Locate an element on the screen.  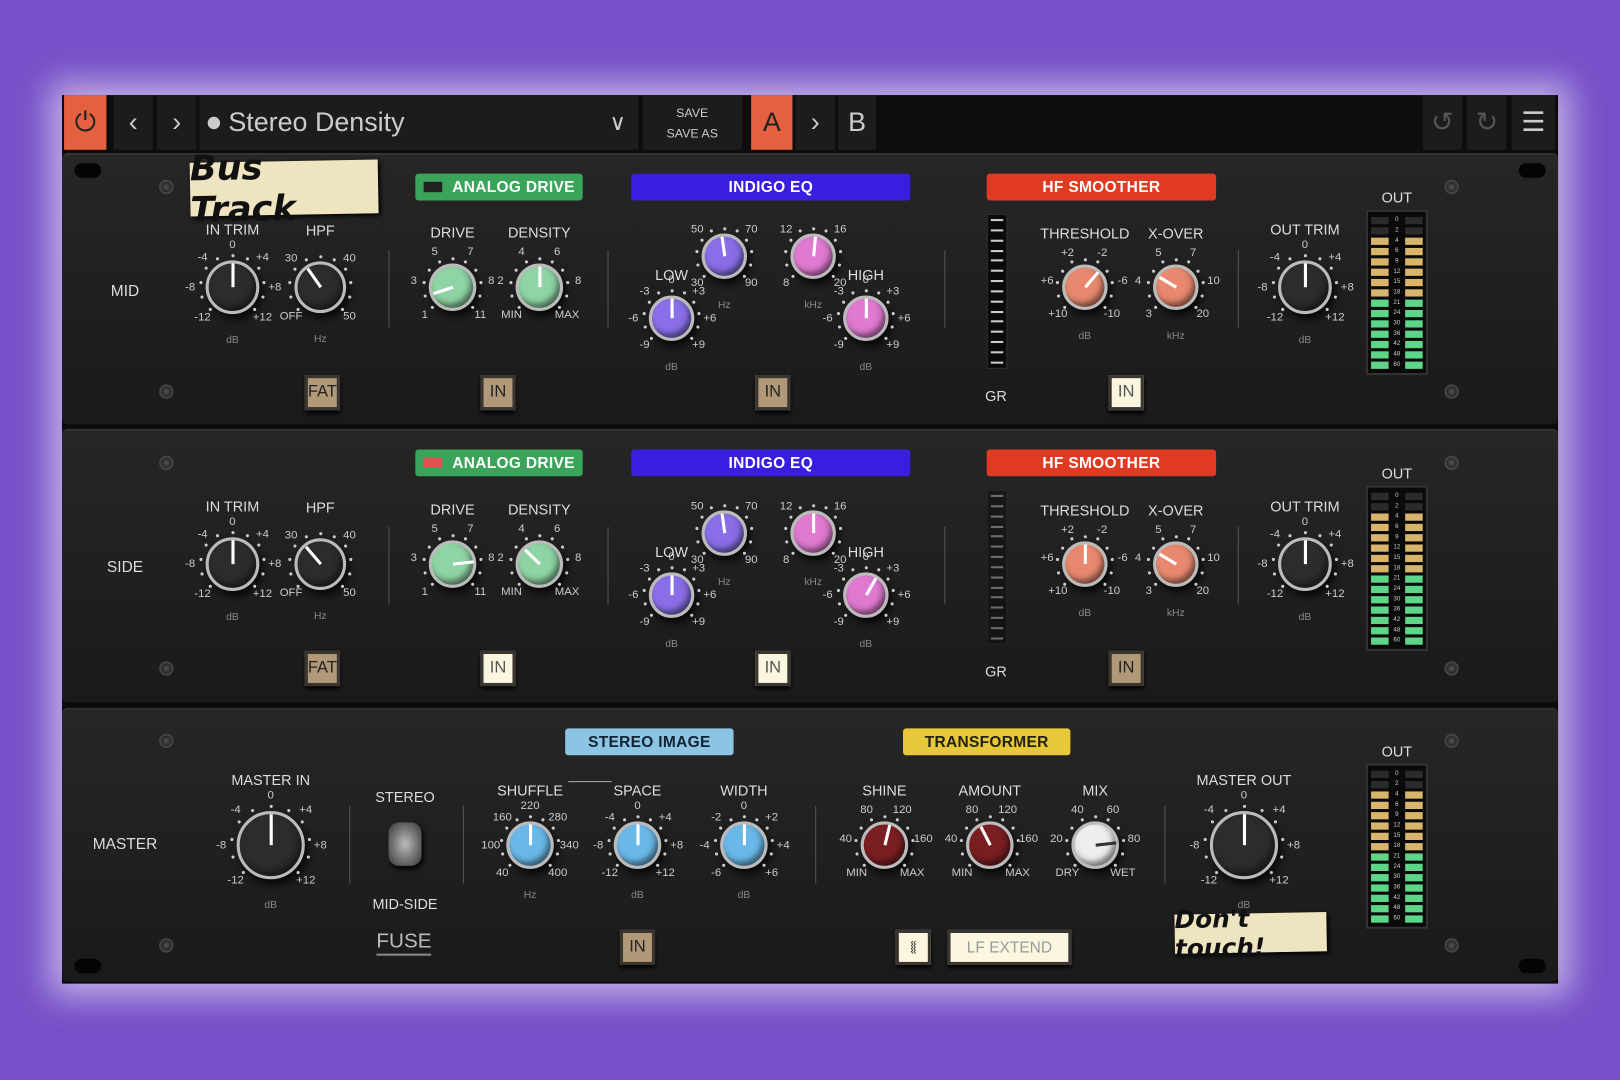
gr-meter is located at coordinates (997, 567).